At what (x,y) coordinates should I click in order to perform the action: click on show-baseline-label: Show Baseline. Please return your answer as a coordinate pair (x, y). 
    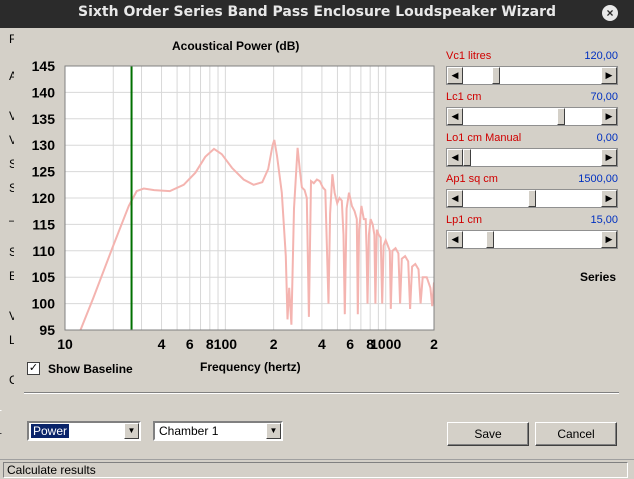
    Looking at the image, I should click on (90, 369).